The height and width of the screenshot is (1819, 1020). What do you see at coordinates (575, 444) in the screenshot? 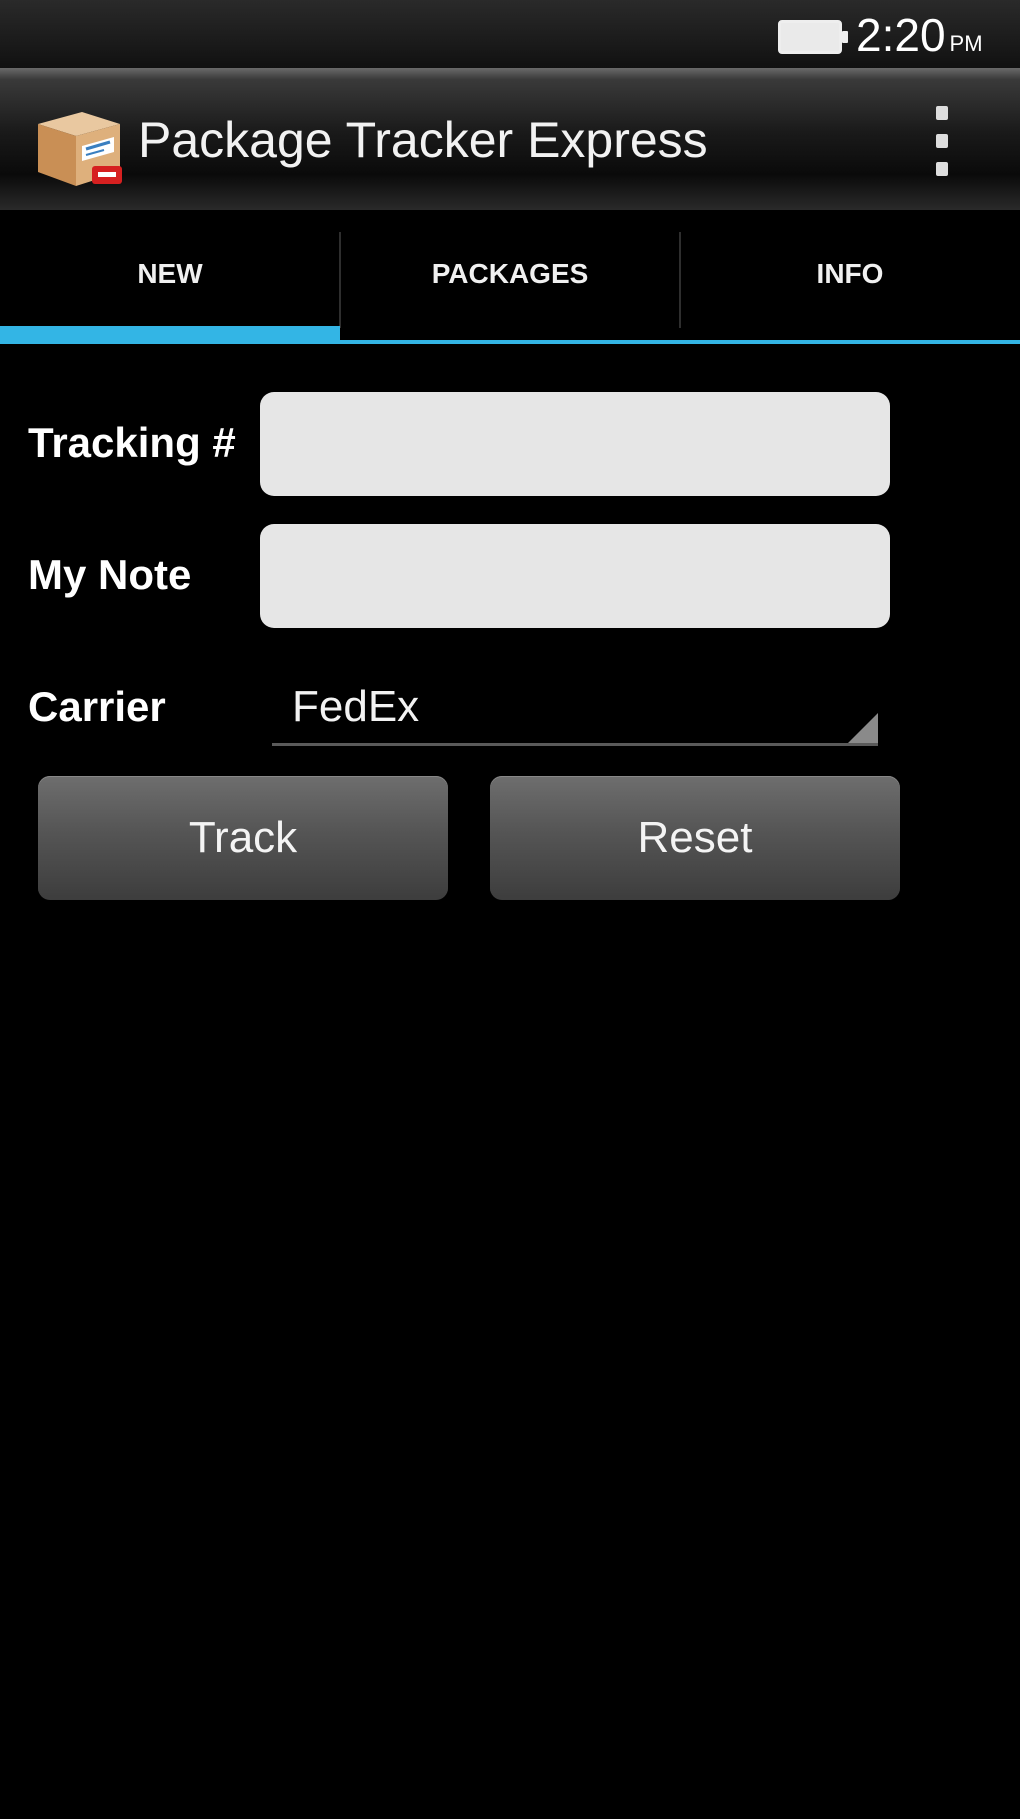
I see `tracking-number-input` at bounding box center [575, 444].